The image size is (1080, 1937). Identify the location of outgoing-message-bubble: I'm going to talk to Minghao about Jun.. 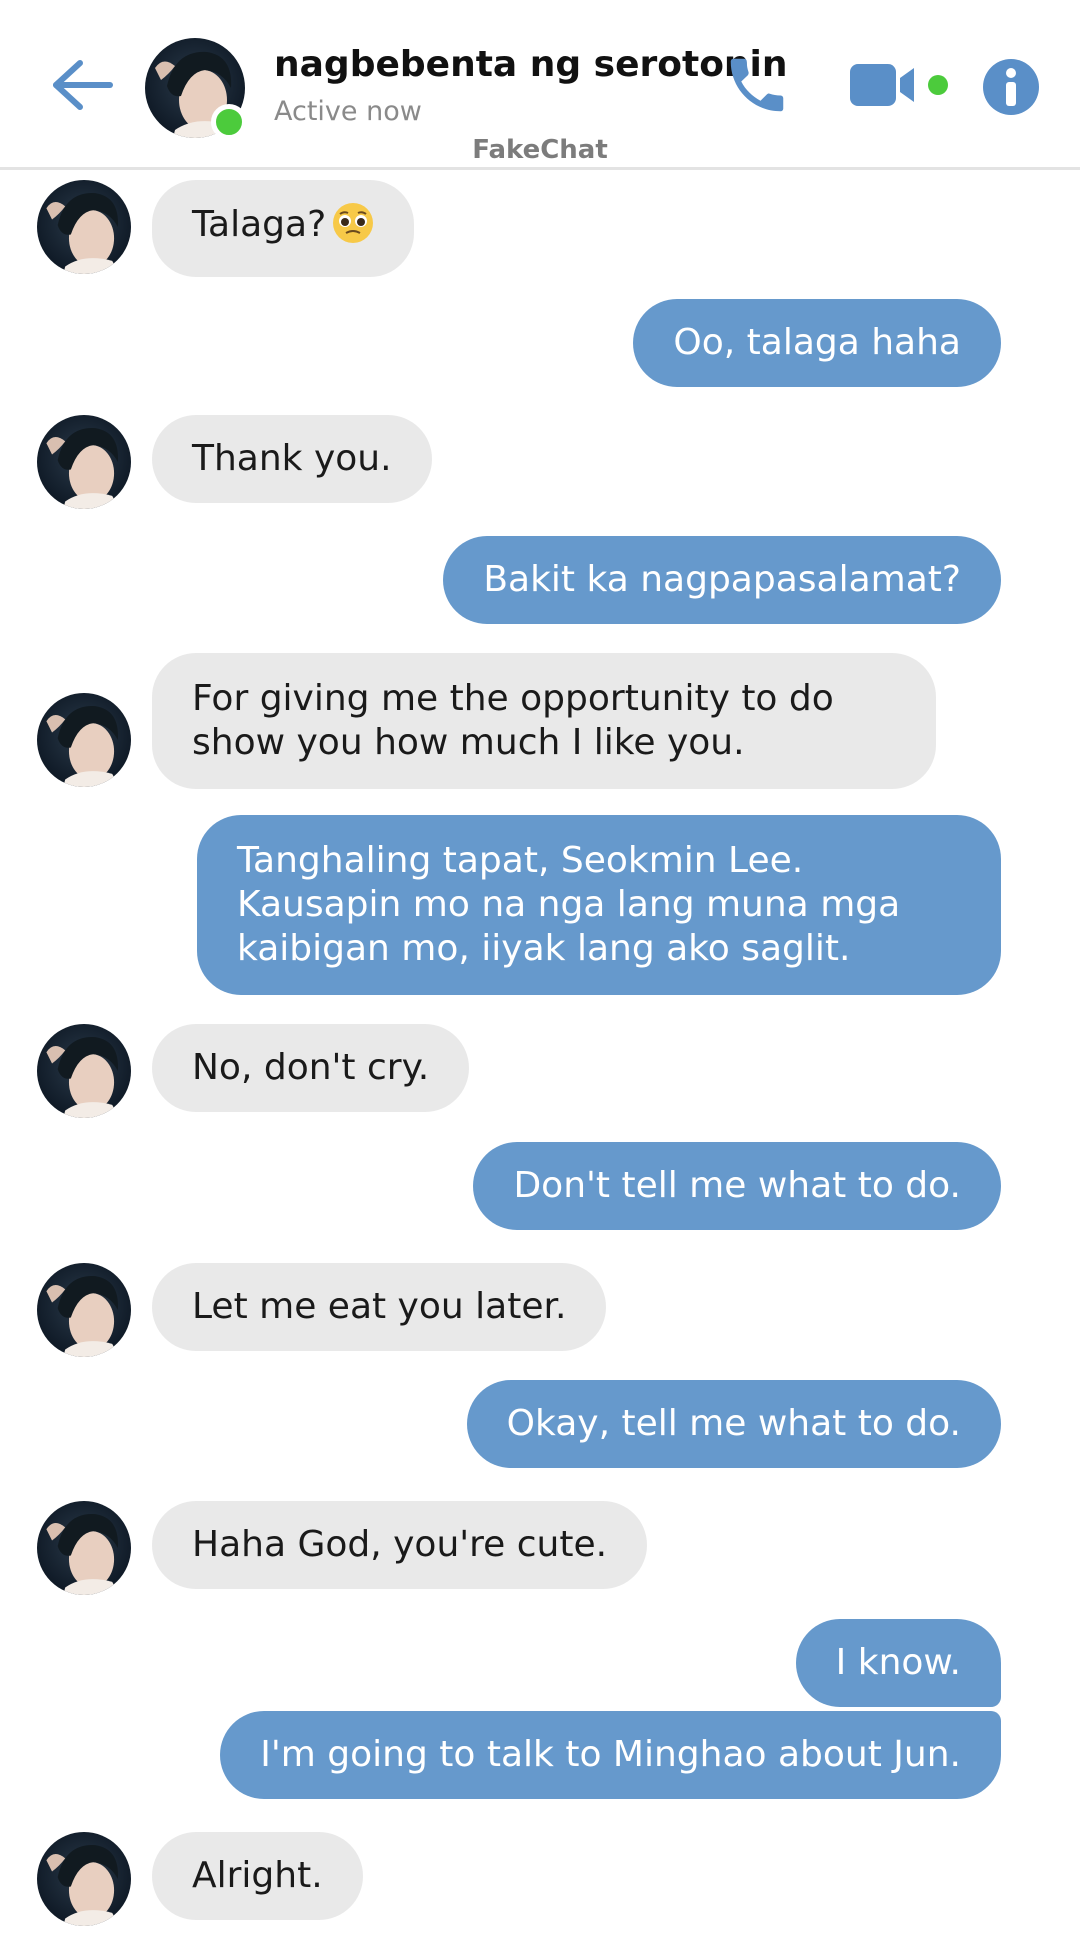
(610, 1755).